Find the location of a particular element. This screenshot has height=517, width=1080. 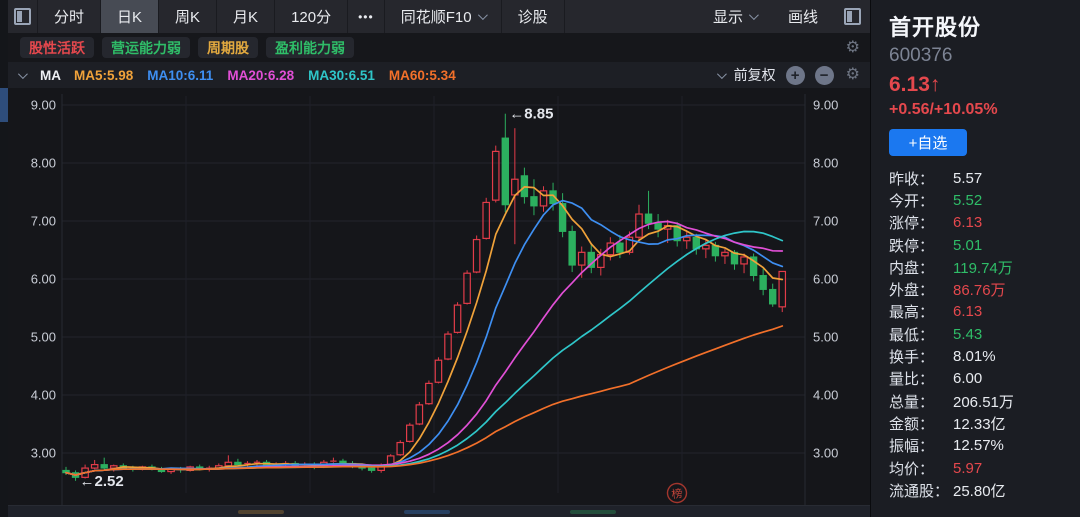

toolbar-tab-minute: 分时 is located at coordinates (70, 16).